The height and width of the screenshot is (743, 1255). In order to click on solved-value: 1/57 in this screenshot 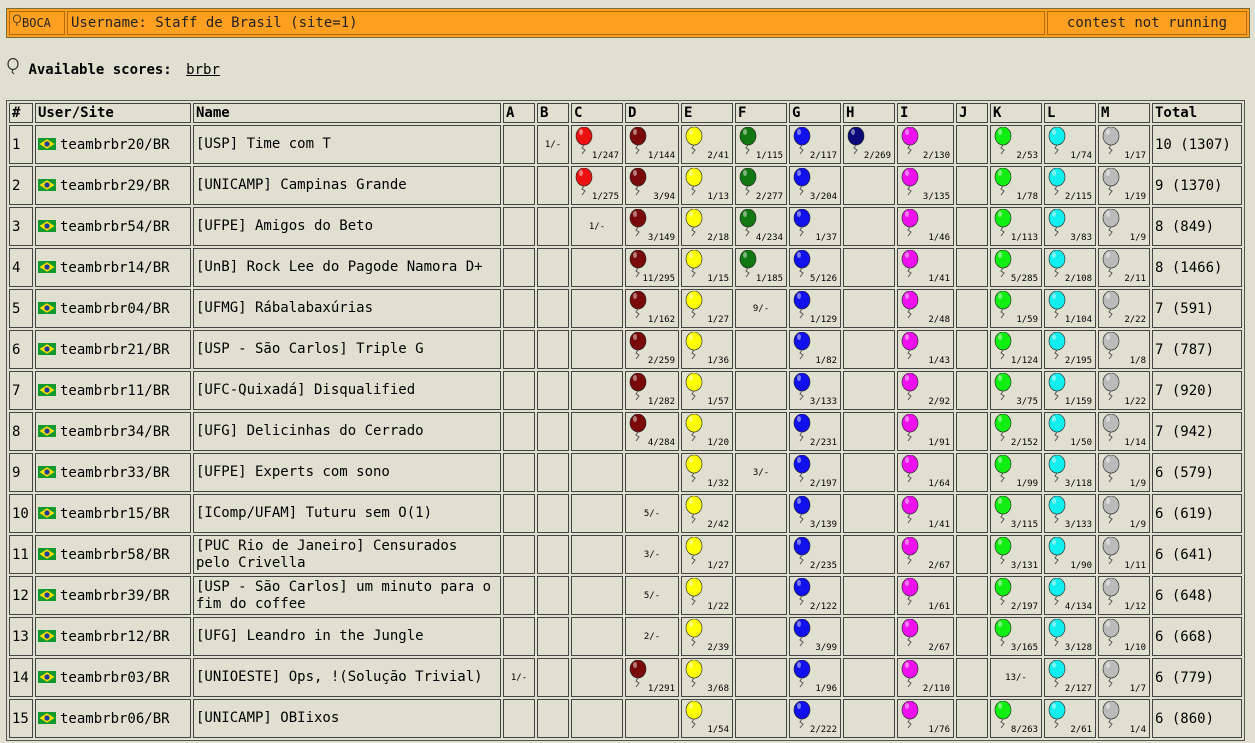, I will do `click(718, 402)`.